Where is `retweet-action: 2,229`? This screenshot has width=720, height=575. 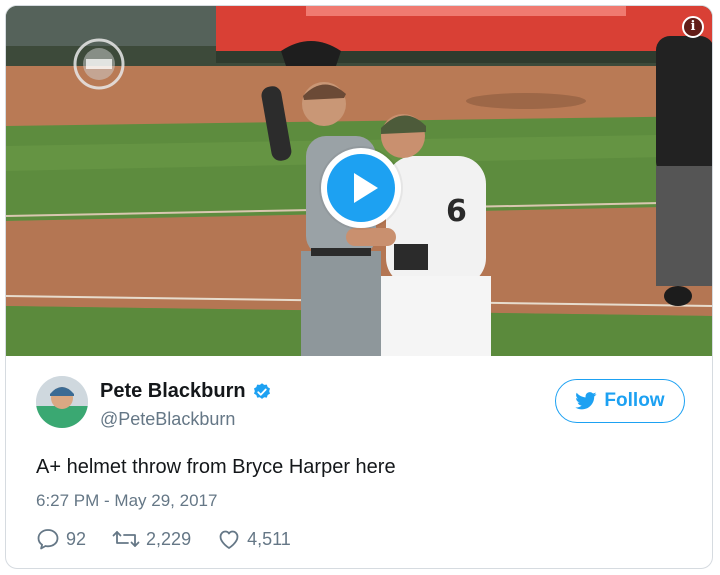 retweet-action: 2,229 is located at coordinates (151, 539).